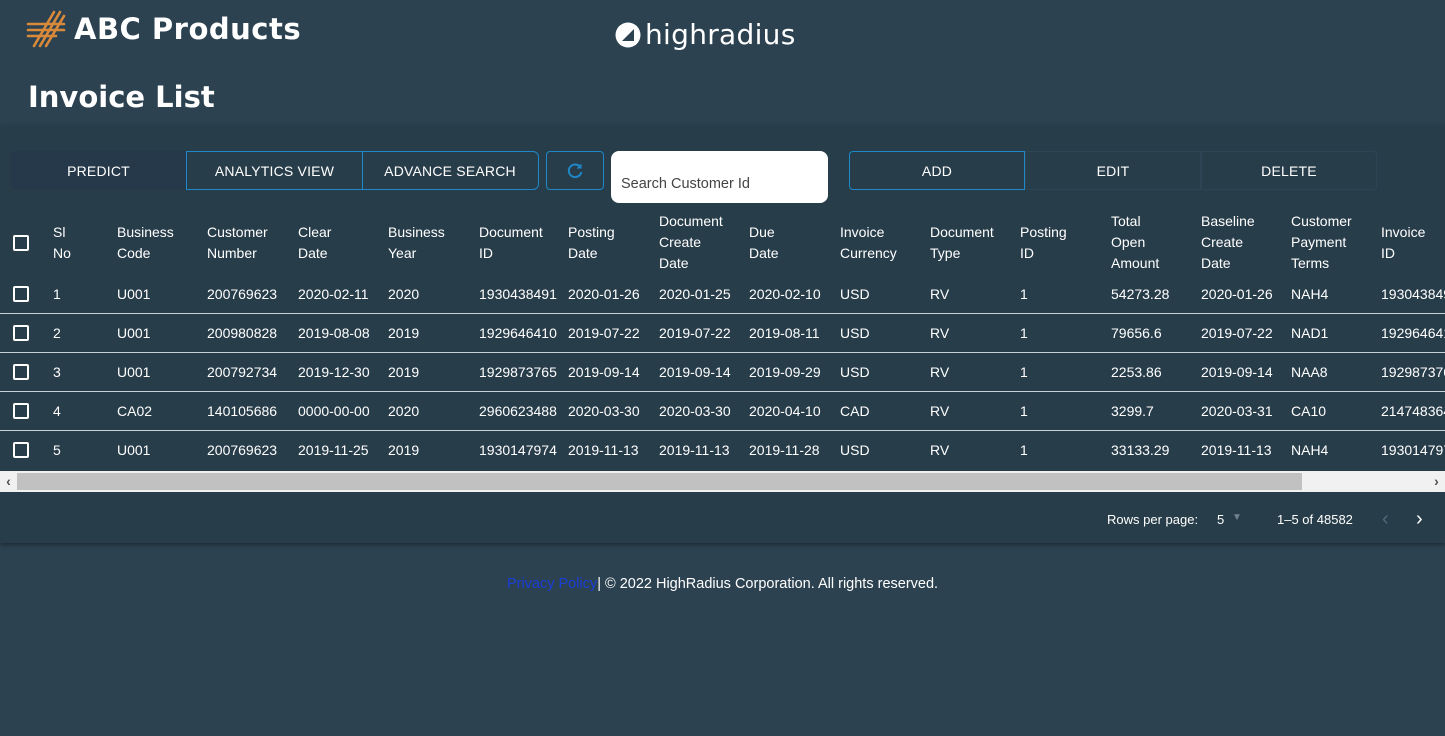  What do you see at coordinates (784, 333) in the screenshot?
I see `table-cell: 2019-08-11` at bounding box center [784, 333].